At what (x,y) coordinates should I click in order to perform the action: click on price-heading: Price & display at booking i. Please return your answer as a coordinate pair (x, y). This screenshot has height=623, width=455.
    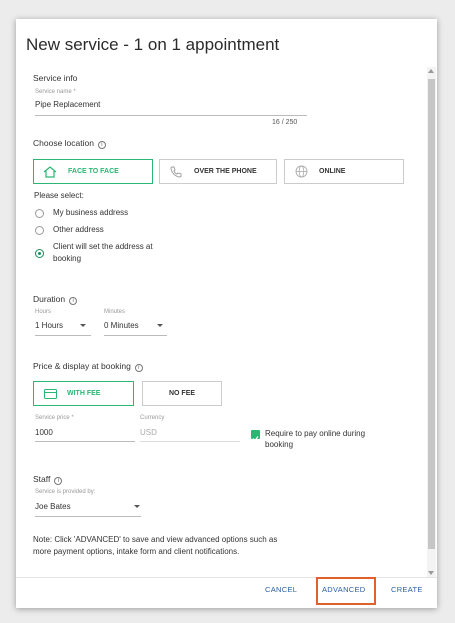
    Looking at the image, I should click on (88, 366).